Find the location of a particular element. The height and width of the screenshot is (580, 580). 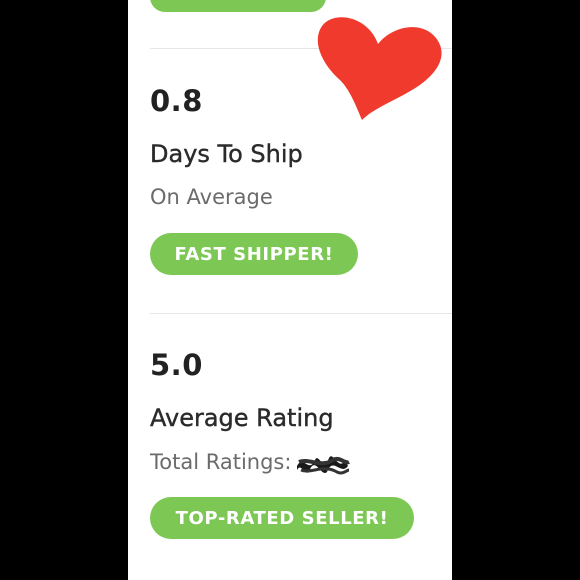

divider is located at coordinates (301, 313).